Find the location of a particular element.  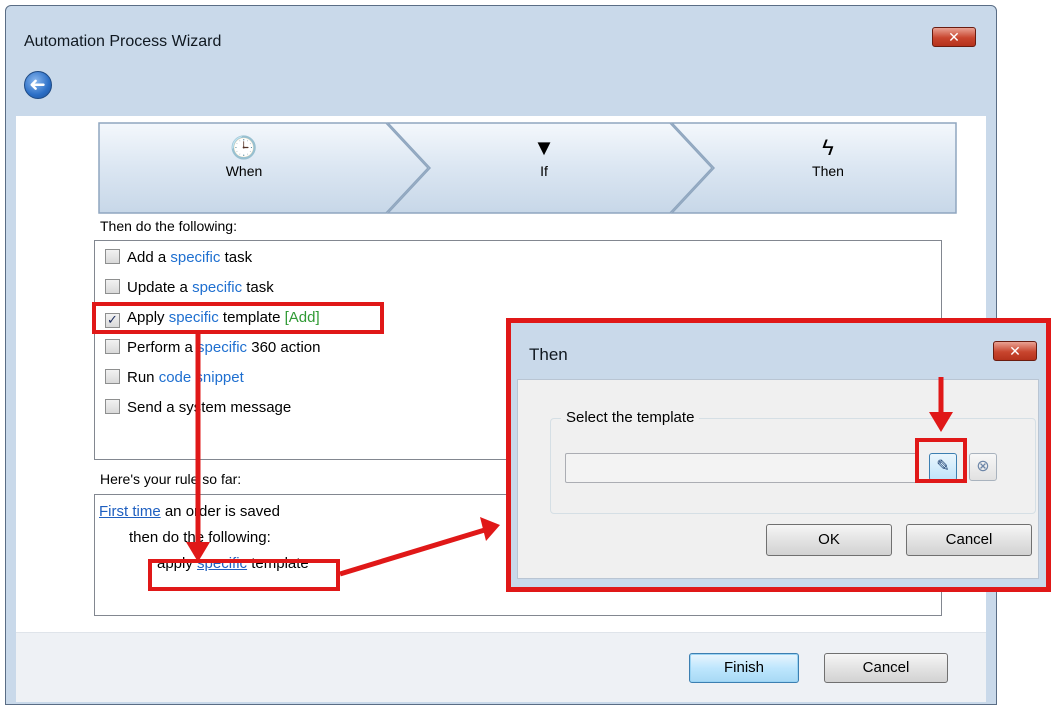

back-arrow-icon: ➜ is located at coordinates (37, 85).